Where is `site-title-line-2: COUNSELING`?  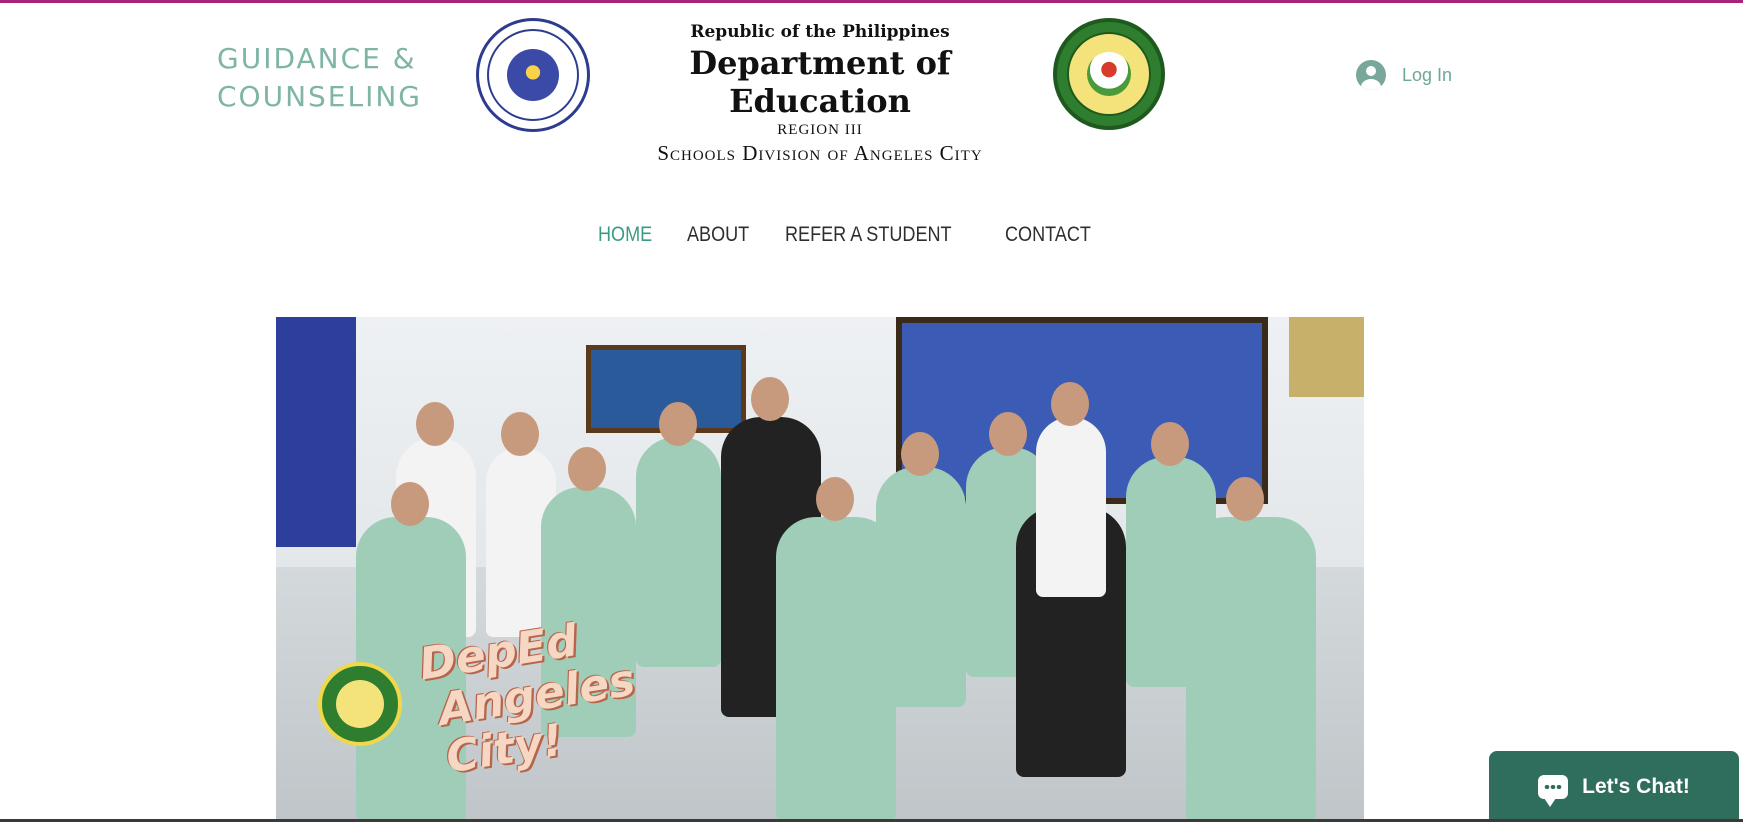
site-title-line-2: COUNSELING is located at coordinates (319, 96).